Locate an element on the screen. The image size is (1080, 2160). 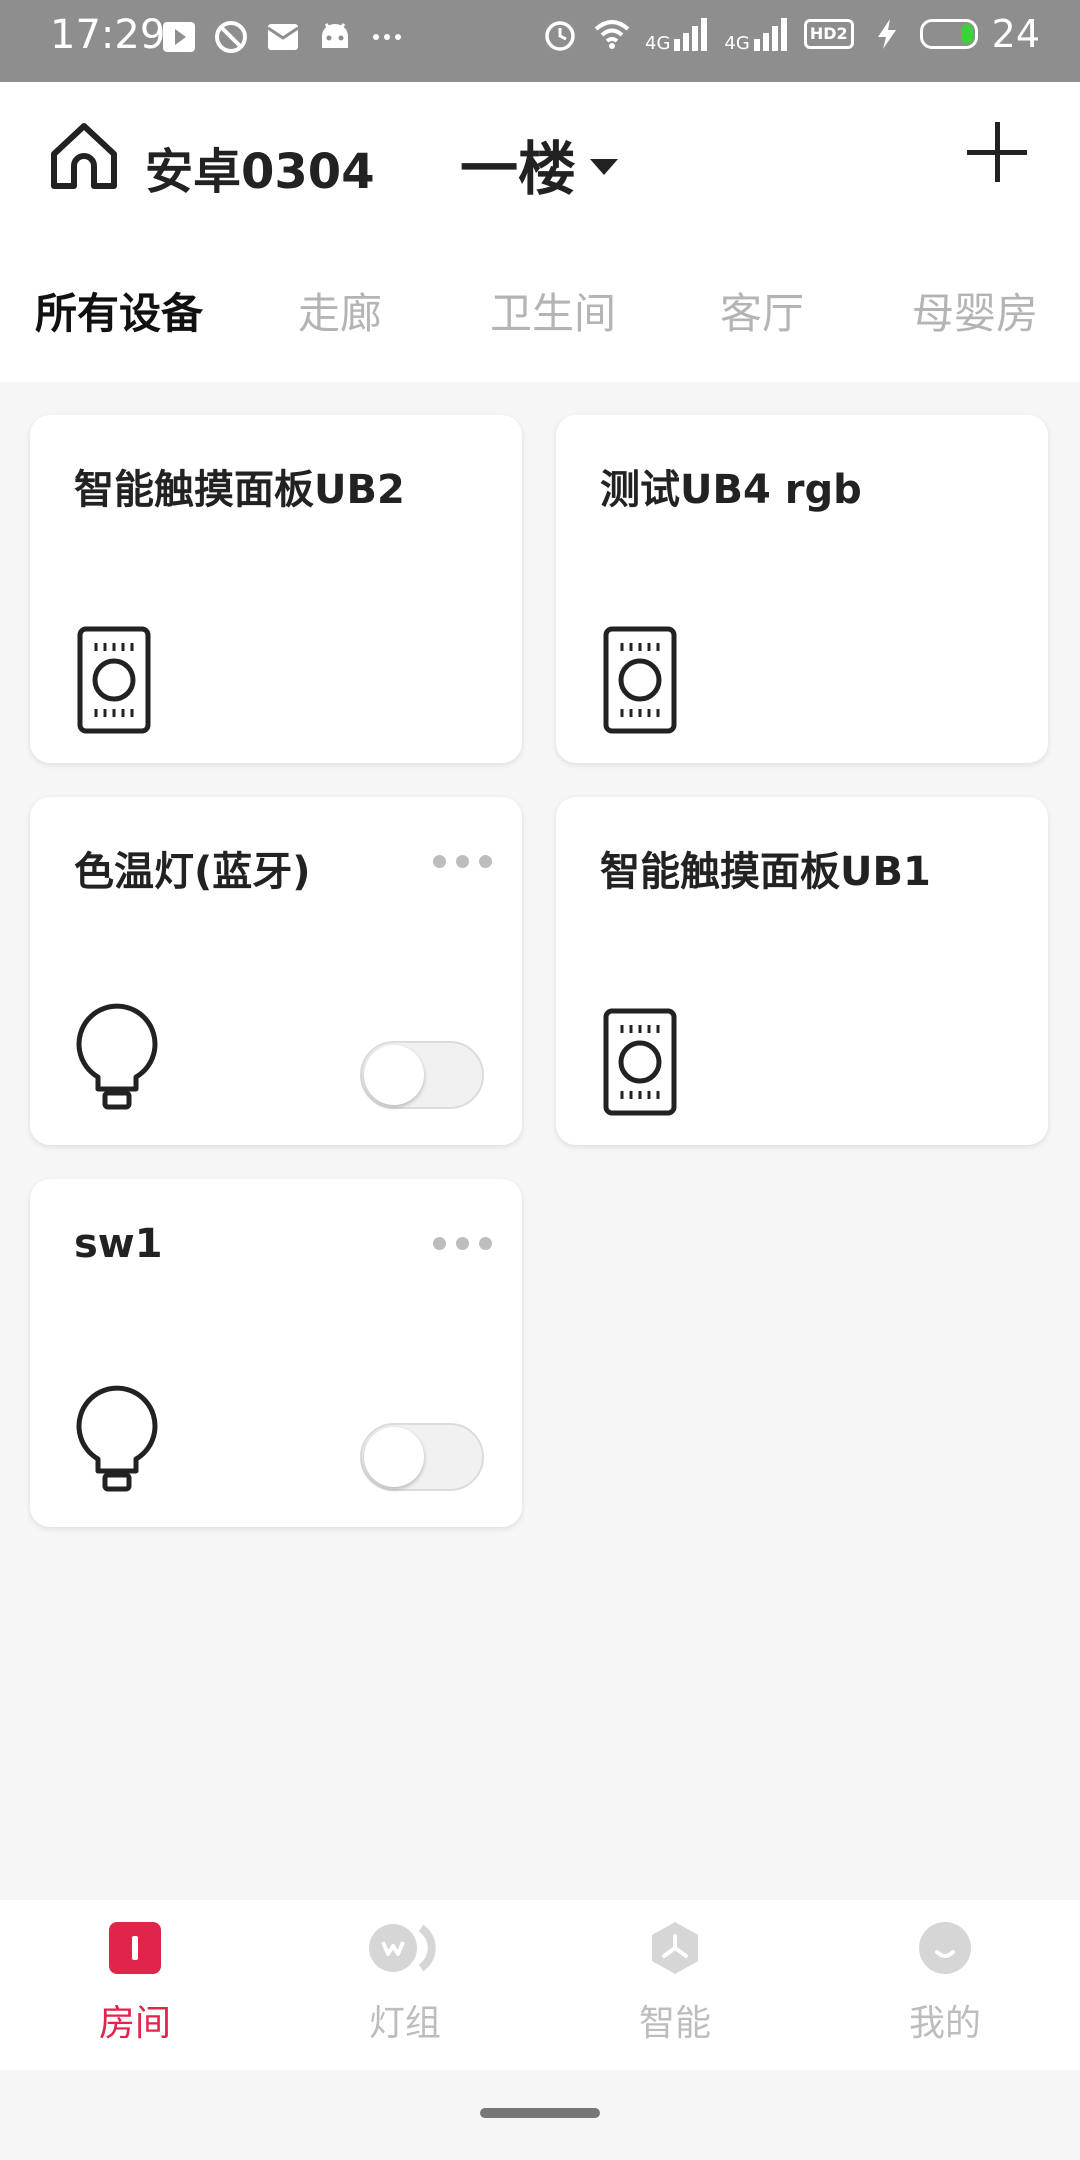
device-card: 智能触摸面板UB2 is located at coordinates (276, 589).